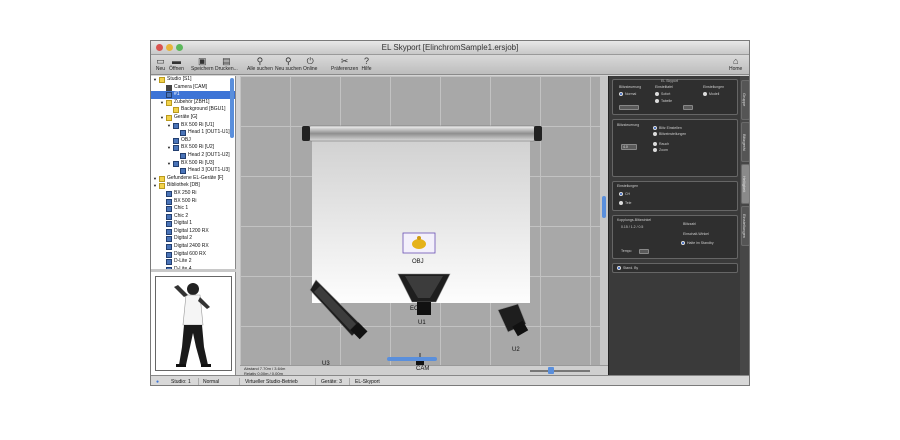 Image resolution: width=900 pixels, height=440 pixels. What do you see at coordinates (310, 64) in the screenshot?
I see `toolbar-button-6: ⏻ Online` at bounding box center [310, 64].